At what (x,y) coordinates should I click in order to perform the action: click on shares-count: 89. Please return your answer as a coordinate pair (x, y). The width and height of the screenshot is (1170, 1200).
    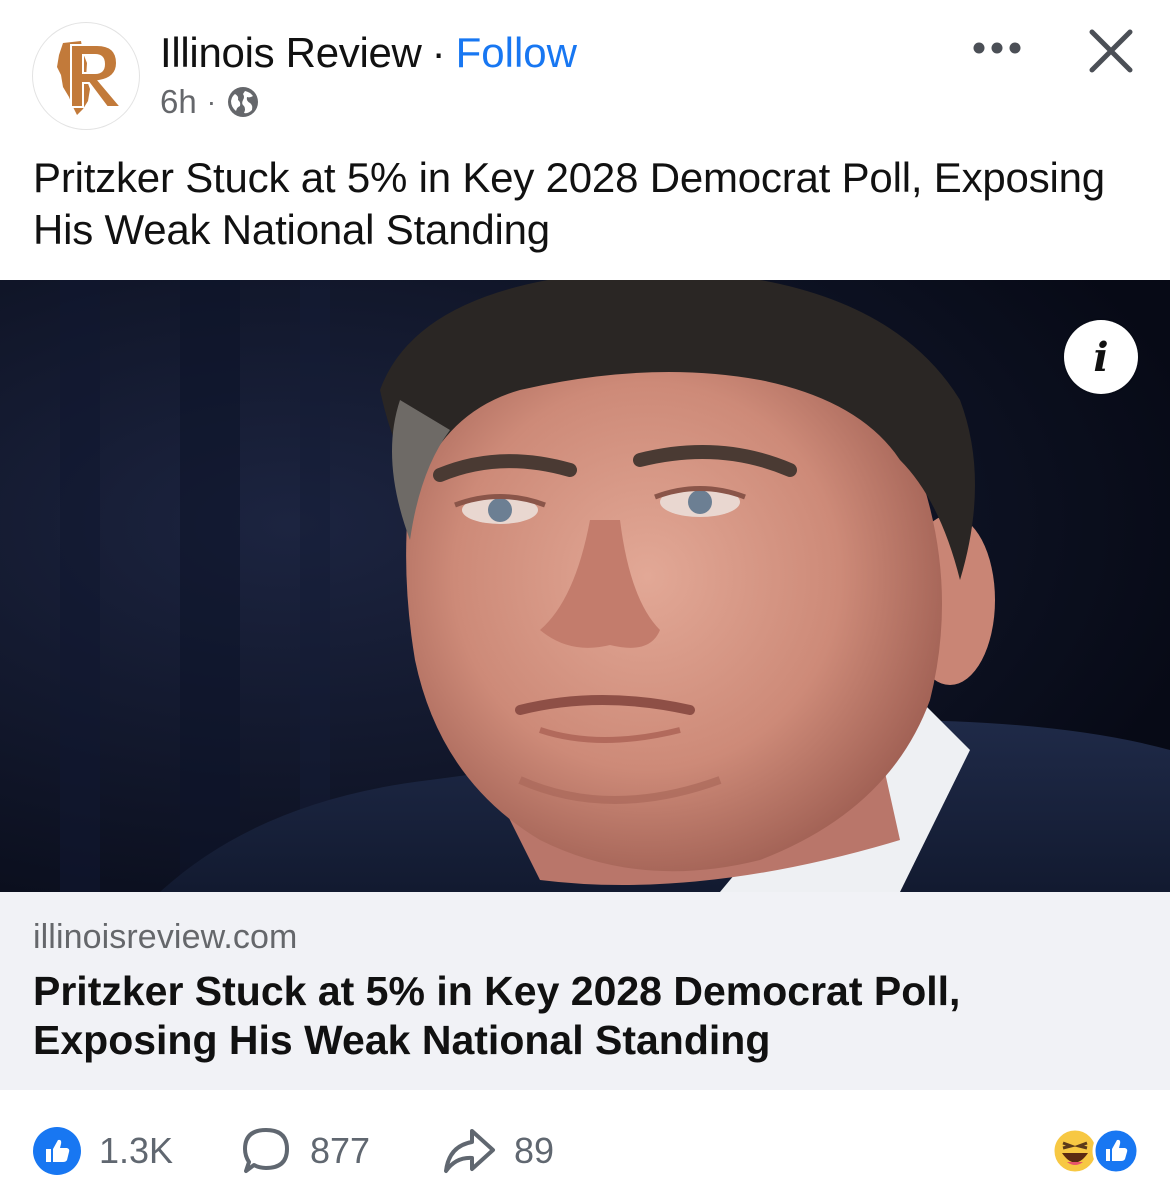
    Looking at the image, I should click on (534, 1150).